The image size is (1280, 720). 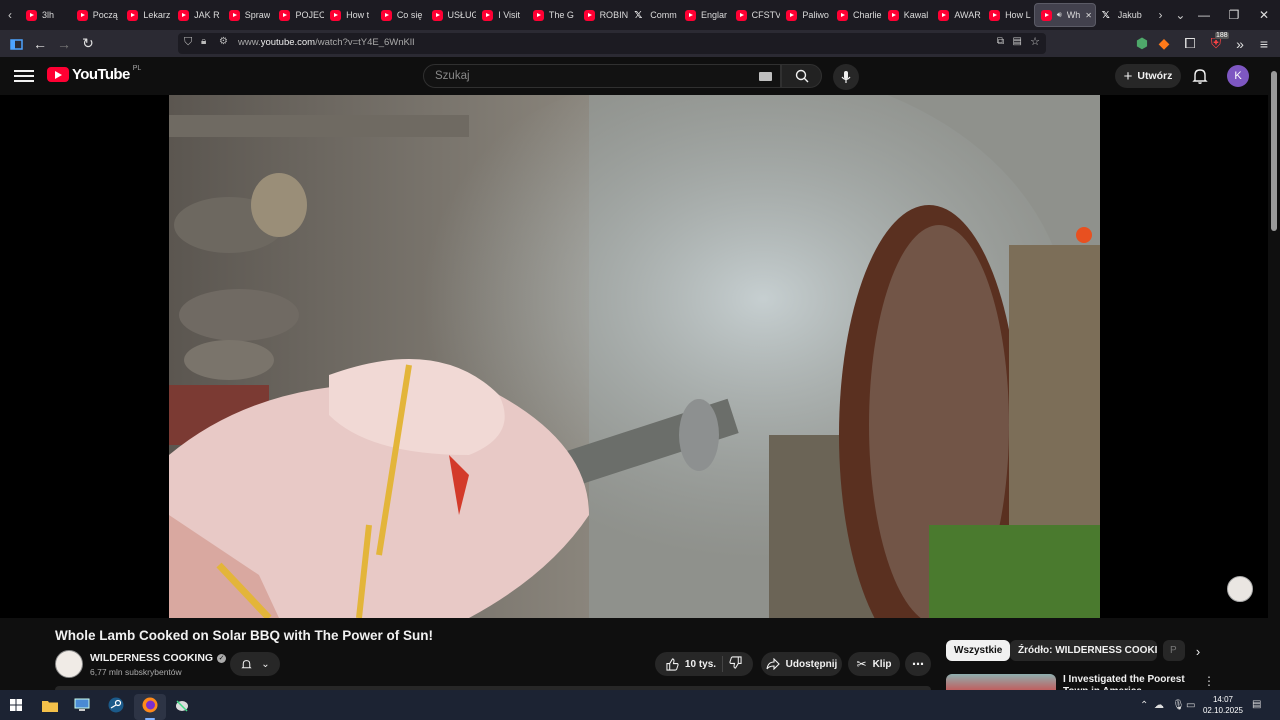 What do you see at coordinates (24, 76) in the screenshot?
I see `guide-menu-icon` at bounding box center [24, 76].